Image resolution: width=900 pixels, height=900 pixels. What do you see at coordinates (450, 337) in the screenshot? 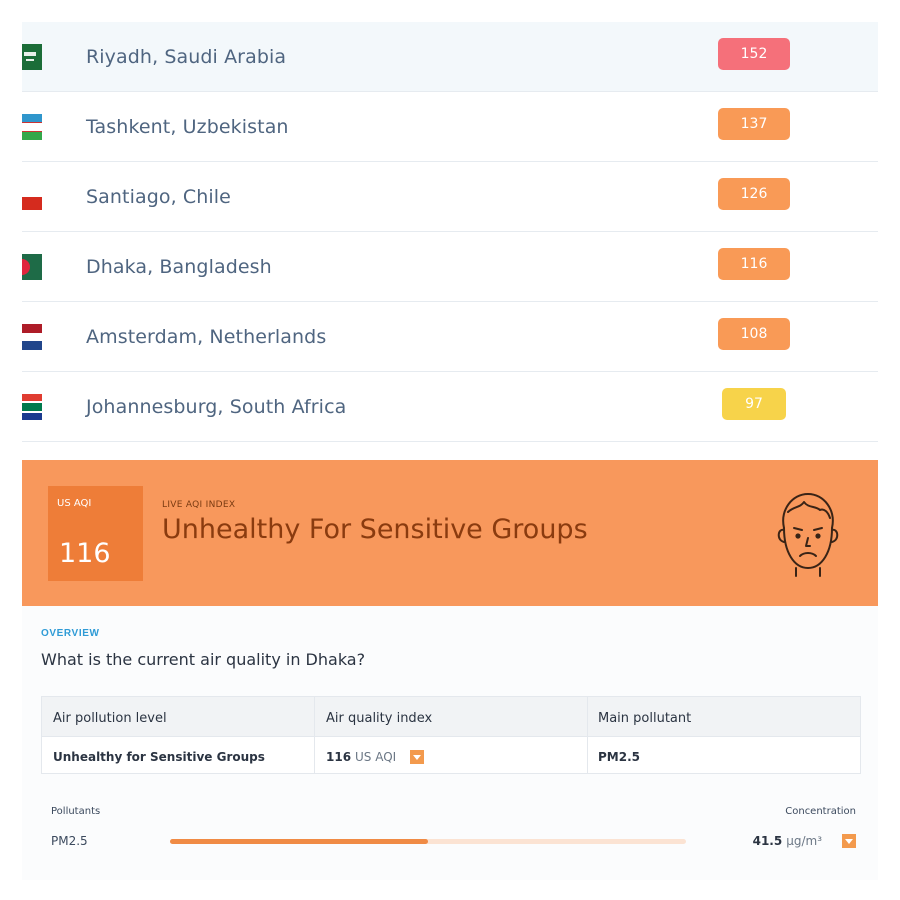
I see `city-row-amsterdam: Amsterdam, Netherlands 108` at bounding box center [450, 337].